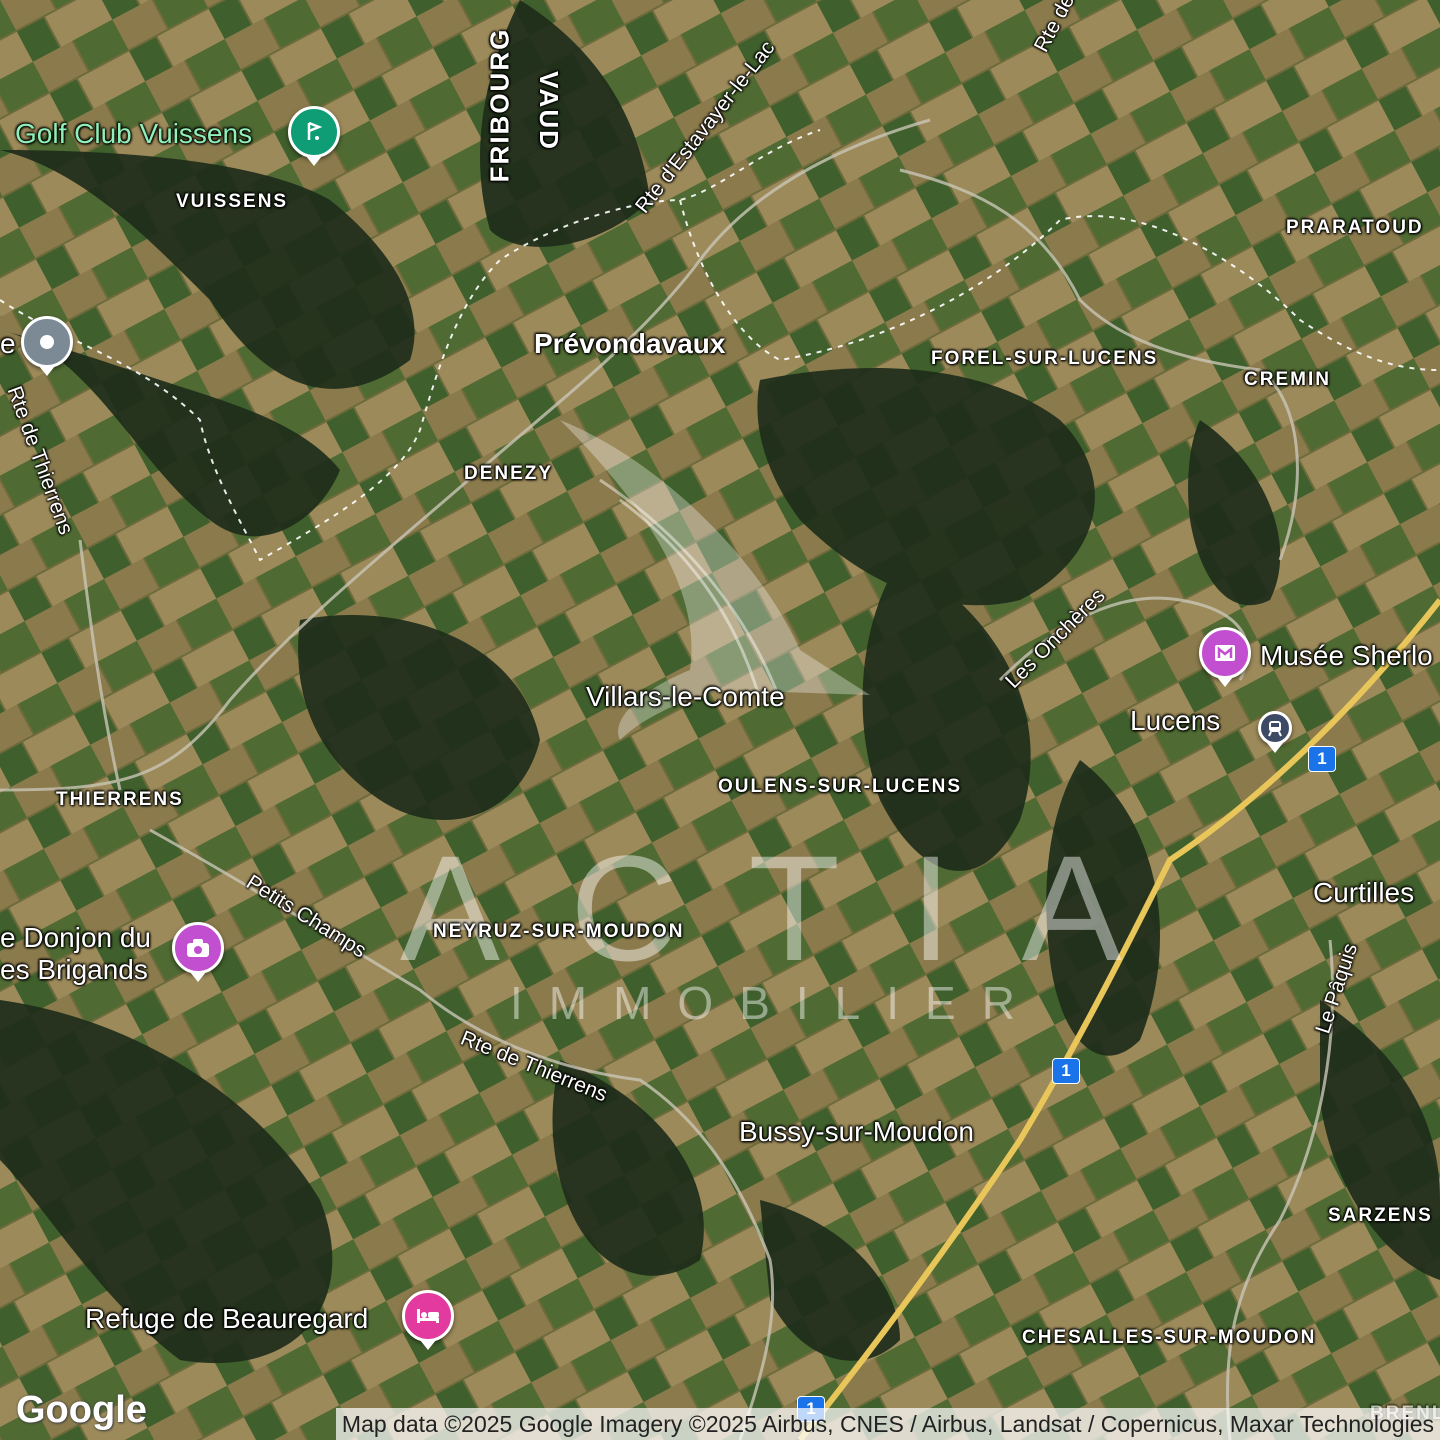 This screenshot has width=1440, height=1440. I want to click on camera-icon, so click(198, 952).